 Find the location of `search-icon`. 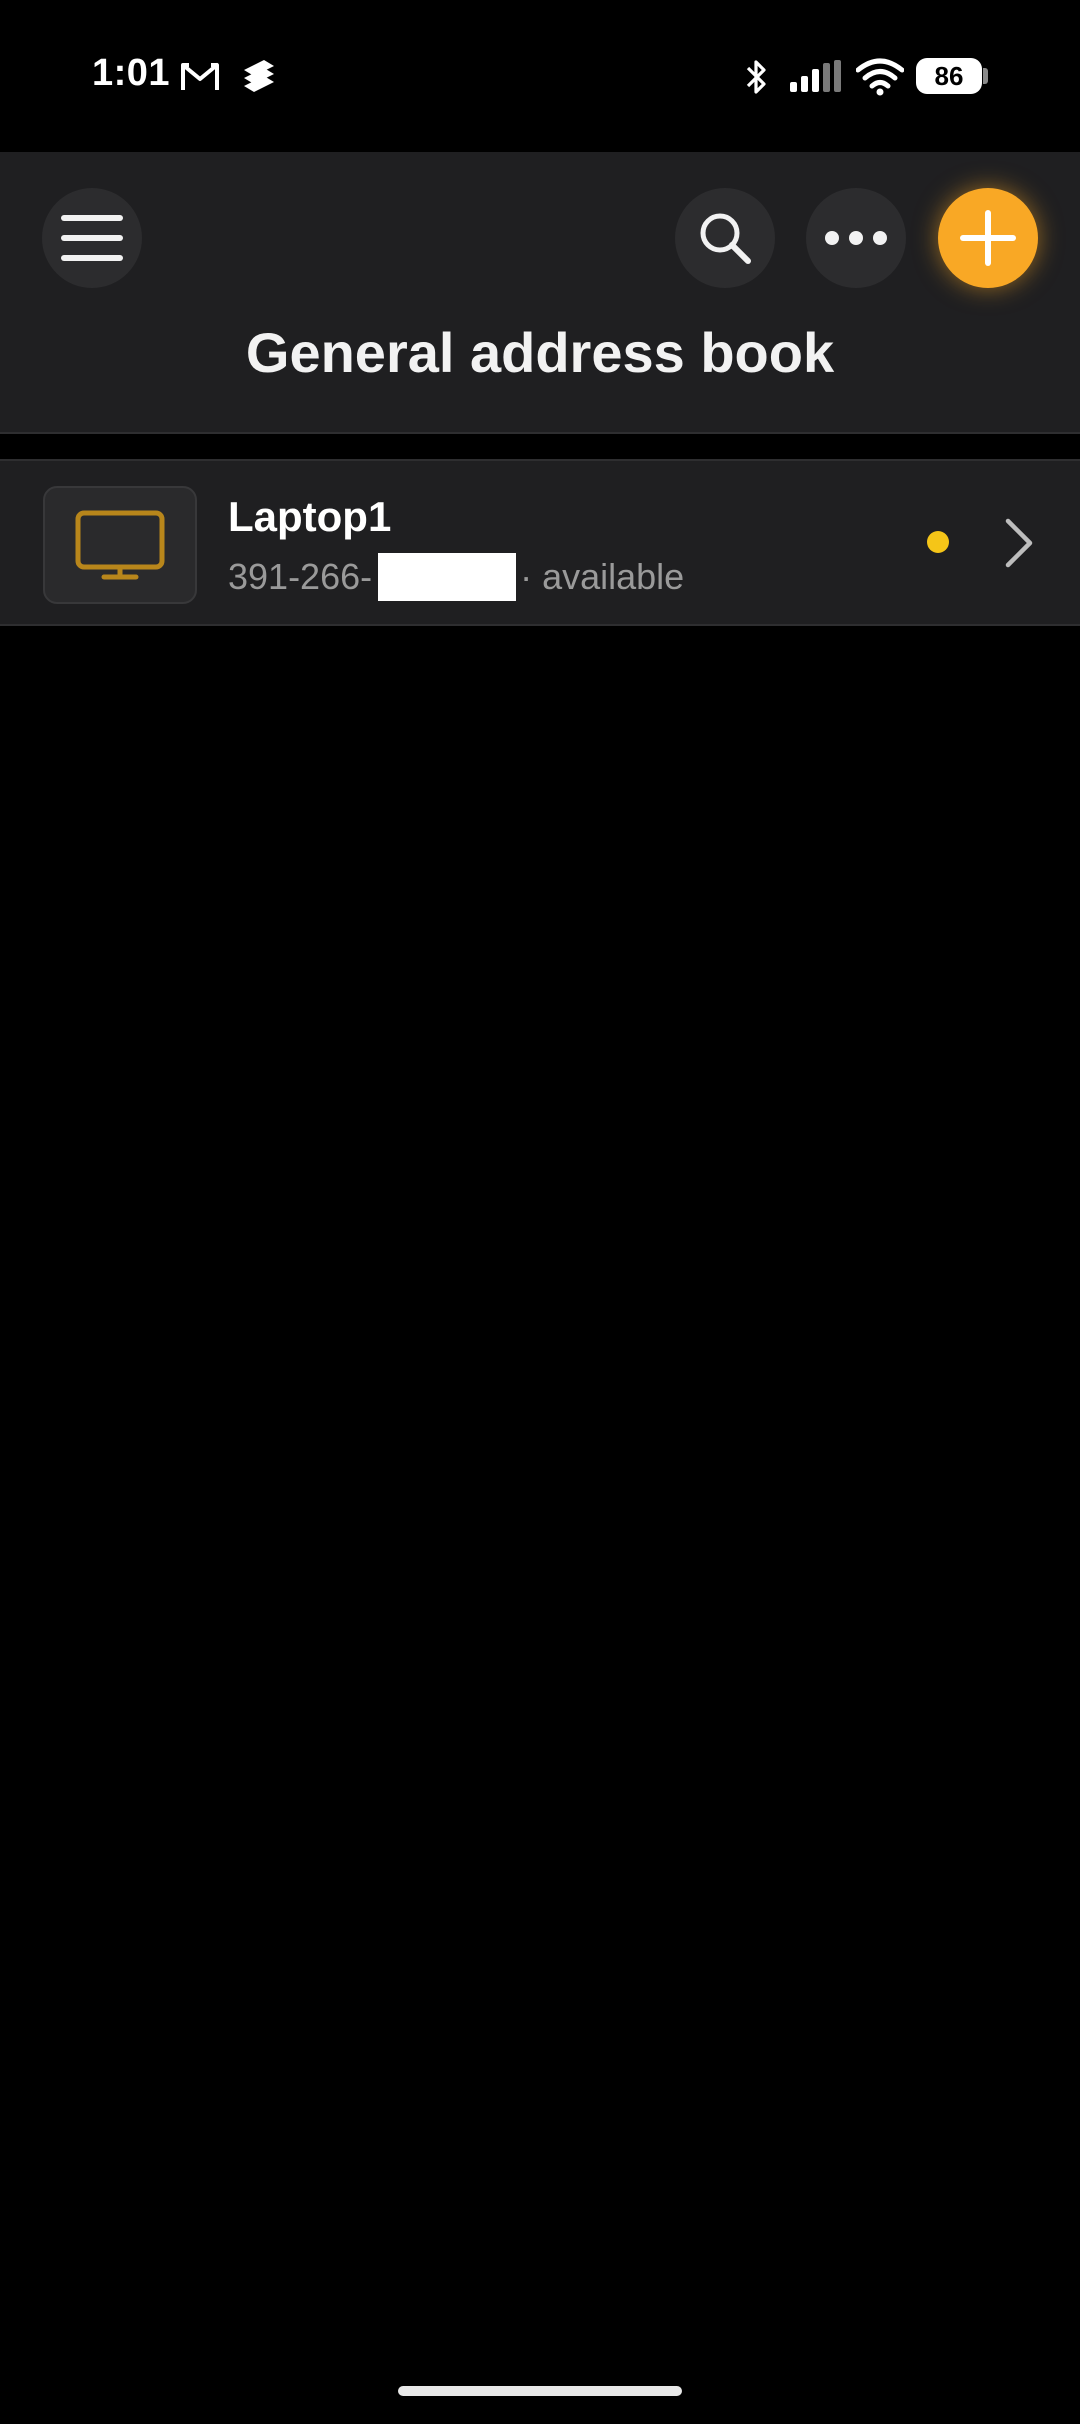

search-icon is located at coordinates (725, 238).